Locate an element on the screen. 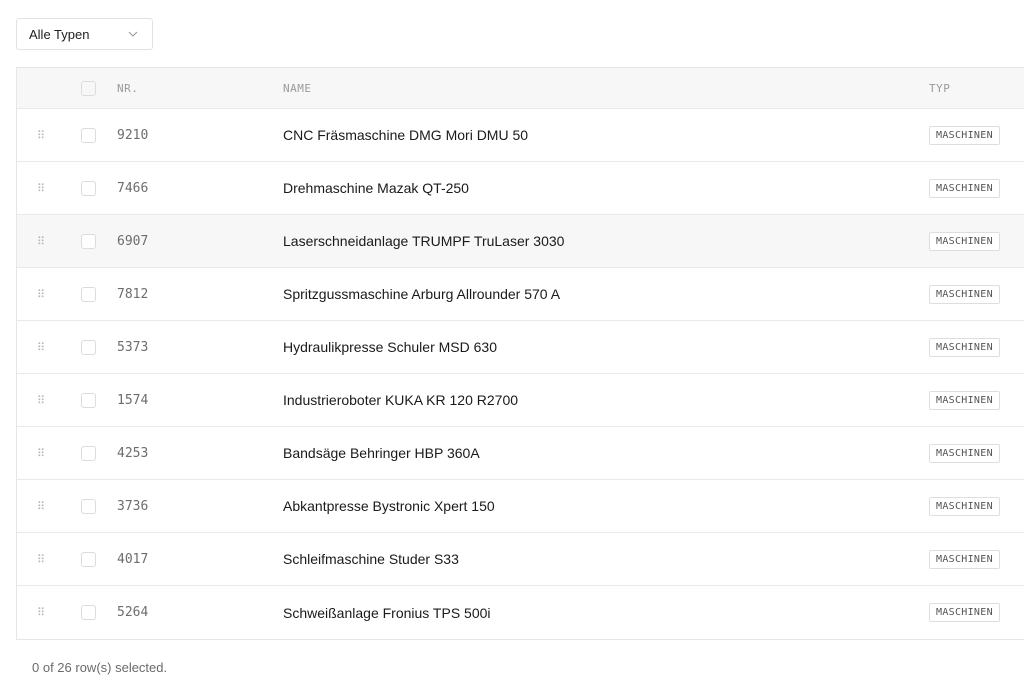 The image size is (1024, 690). type-filter-label: Alle Typen is located at coordinates (59, 34).